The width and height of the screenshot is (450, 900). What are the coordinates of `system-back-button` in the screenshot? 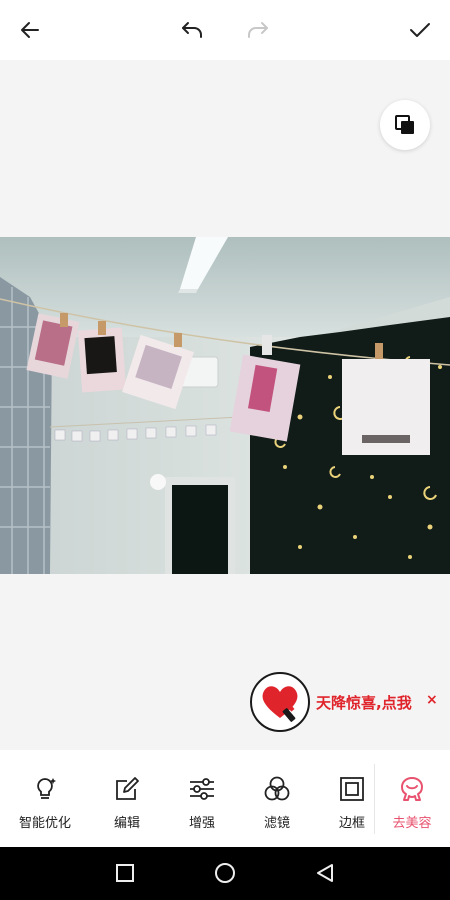 It's located at (325, 873).